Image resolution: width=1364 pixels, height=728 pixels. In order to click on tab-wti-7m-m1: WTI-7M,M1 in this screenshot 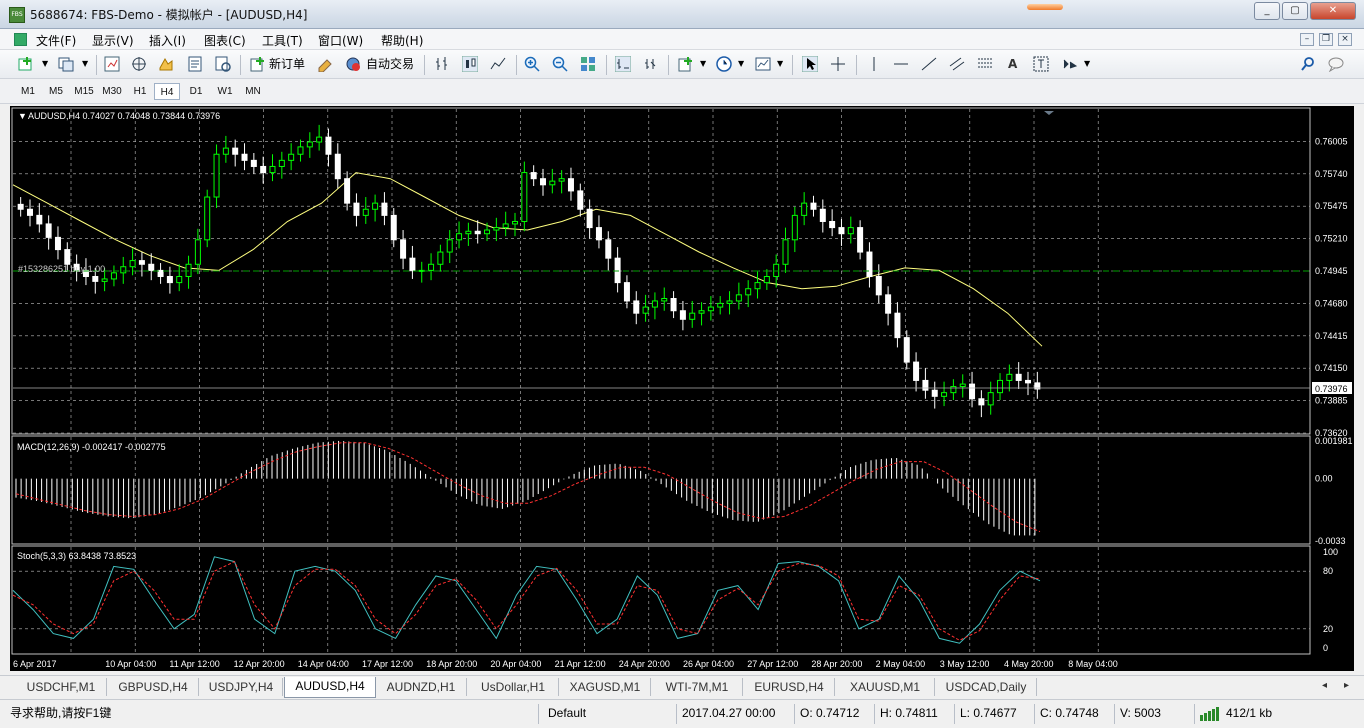, I will do `click(697, 687)`.